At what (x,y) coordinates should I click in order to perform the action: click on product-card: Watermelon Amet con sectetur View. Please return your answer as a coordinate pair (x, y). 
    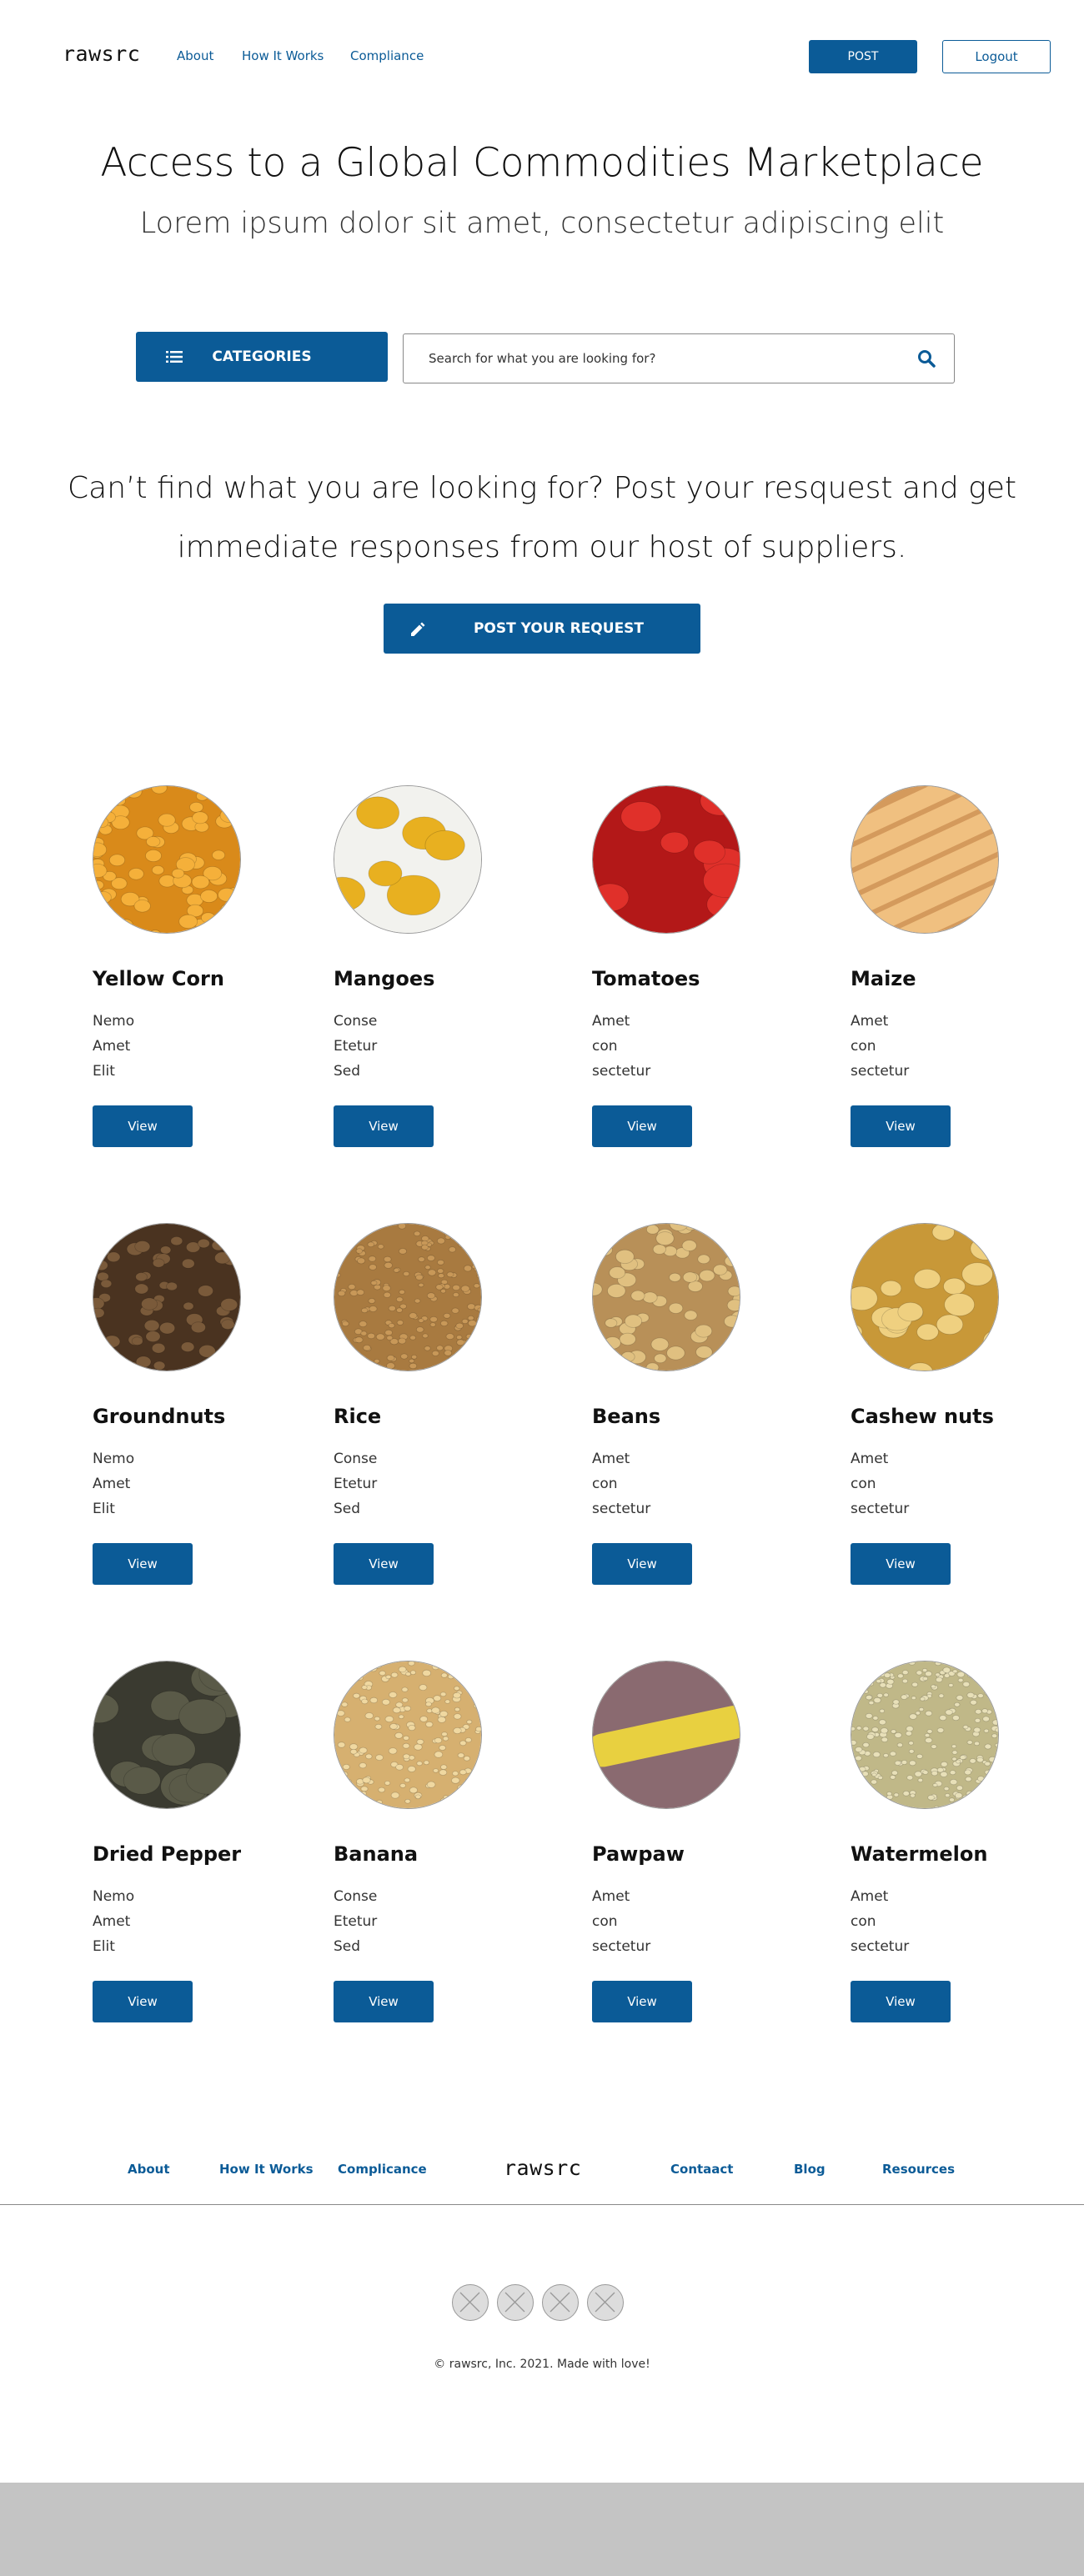
    Looking at the image, I should click on (951, 1844).